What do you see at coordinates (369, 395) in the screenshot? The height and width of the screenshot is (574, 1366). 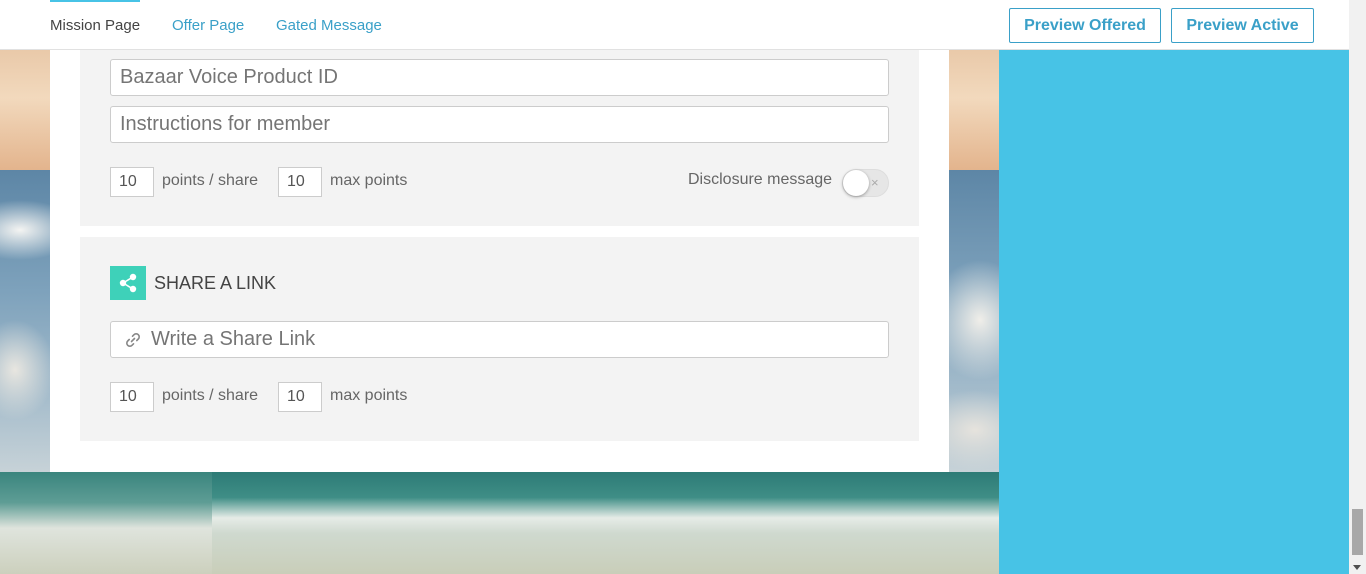 I see `share-link-max-points-label: max points` at bounding box center [369, 395].